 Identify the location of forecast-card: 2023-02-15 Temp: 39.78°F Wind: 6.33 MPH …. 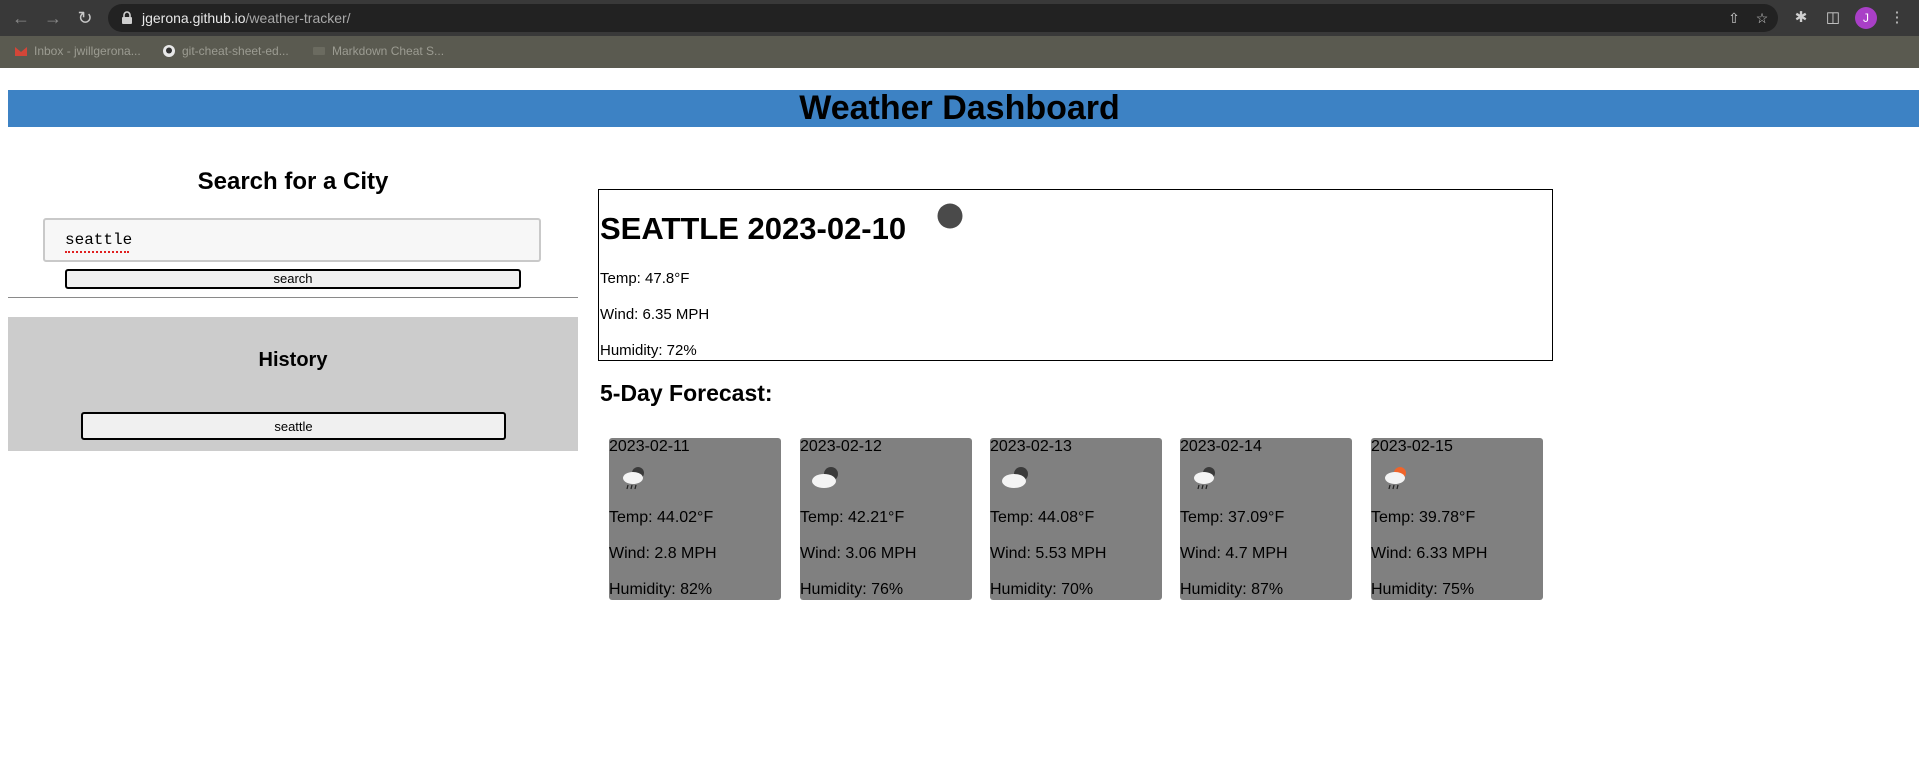
(1457, 519).